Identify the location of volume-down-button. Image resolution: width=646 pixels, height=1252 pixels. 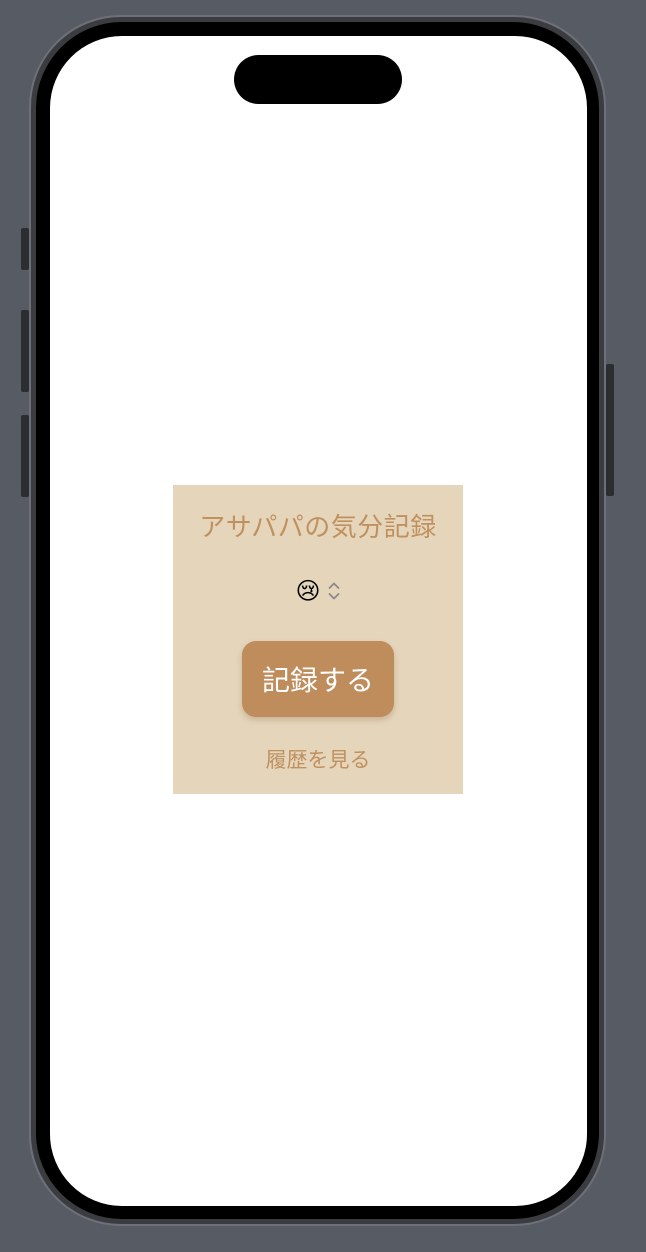
(25, 456).